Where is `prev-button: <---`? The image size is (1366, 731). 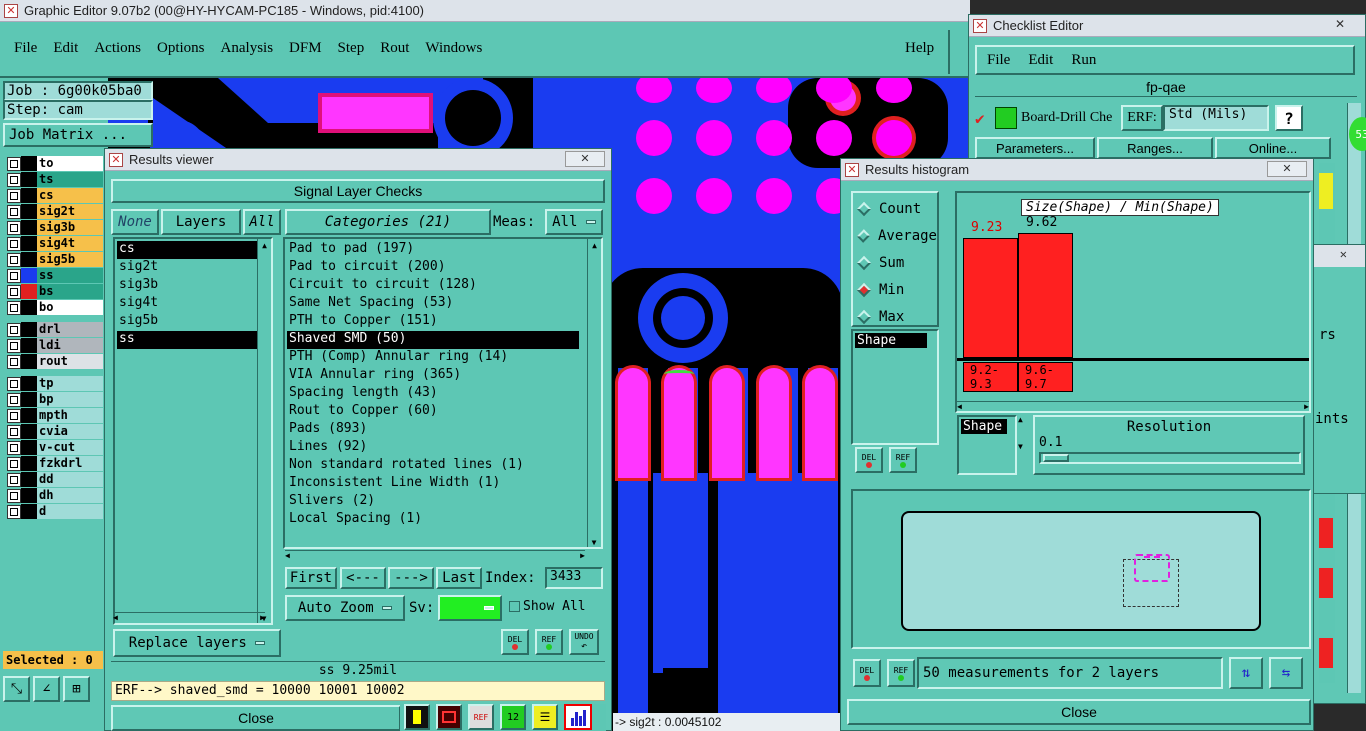 prev-button: <--- is located at coordinates (363, 578).